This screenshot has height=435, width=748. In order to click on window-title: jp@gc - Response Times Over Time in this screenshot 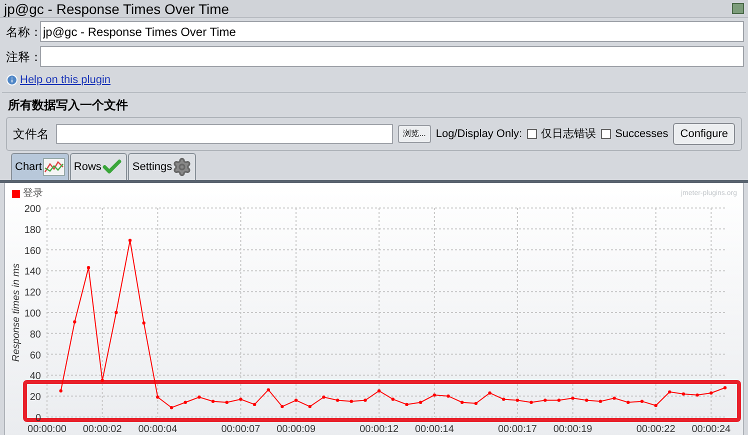, I will do `click(117, 9)`.